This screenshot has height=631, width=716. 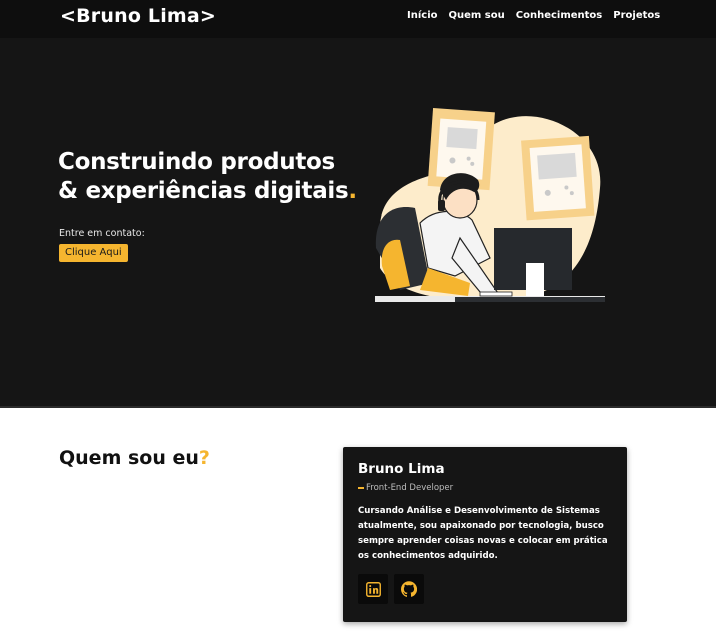 What do you see at coordinates (93, 253) in the screenshot?
I see `contact-cta-button: Clique Aqui` at bounding box center [93, 253].